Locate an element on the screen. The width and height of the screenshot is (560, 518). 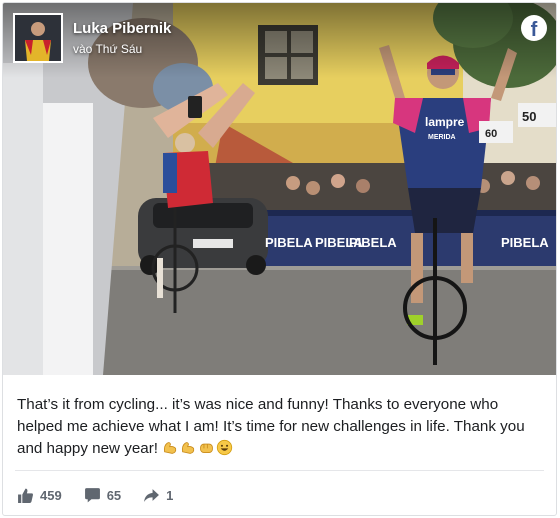
post-stats-bar: 459 65 1 is located at coordinates (106, 495).